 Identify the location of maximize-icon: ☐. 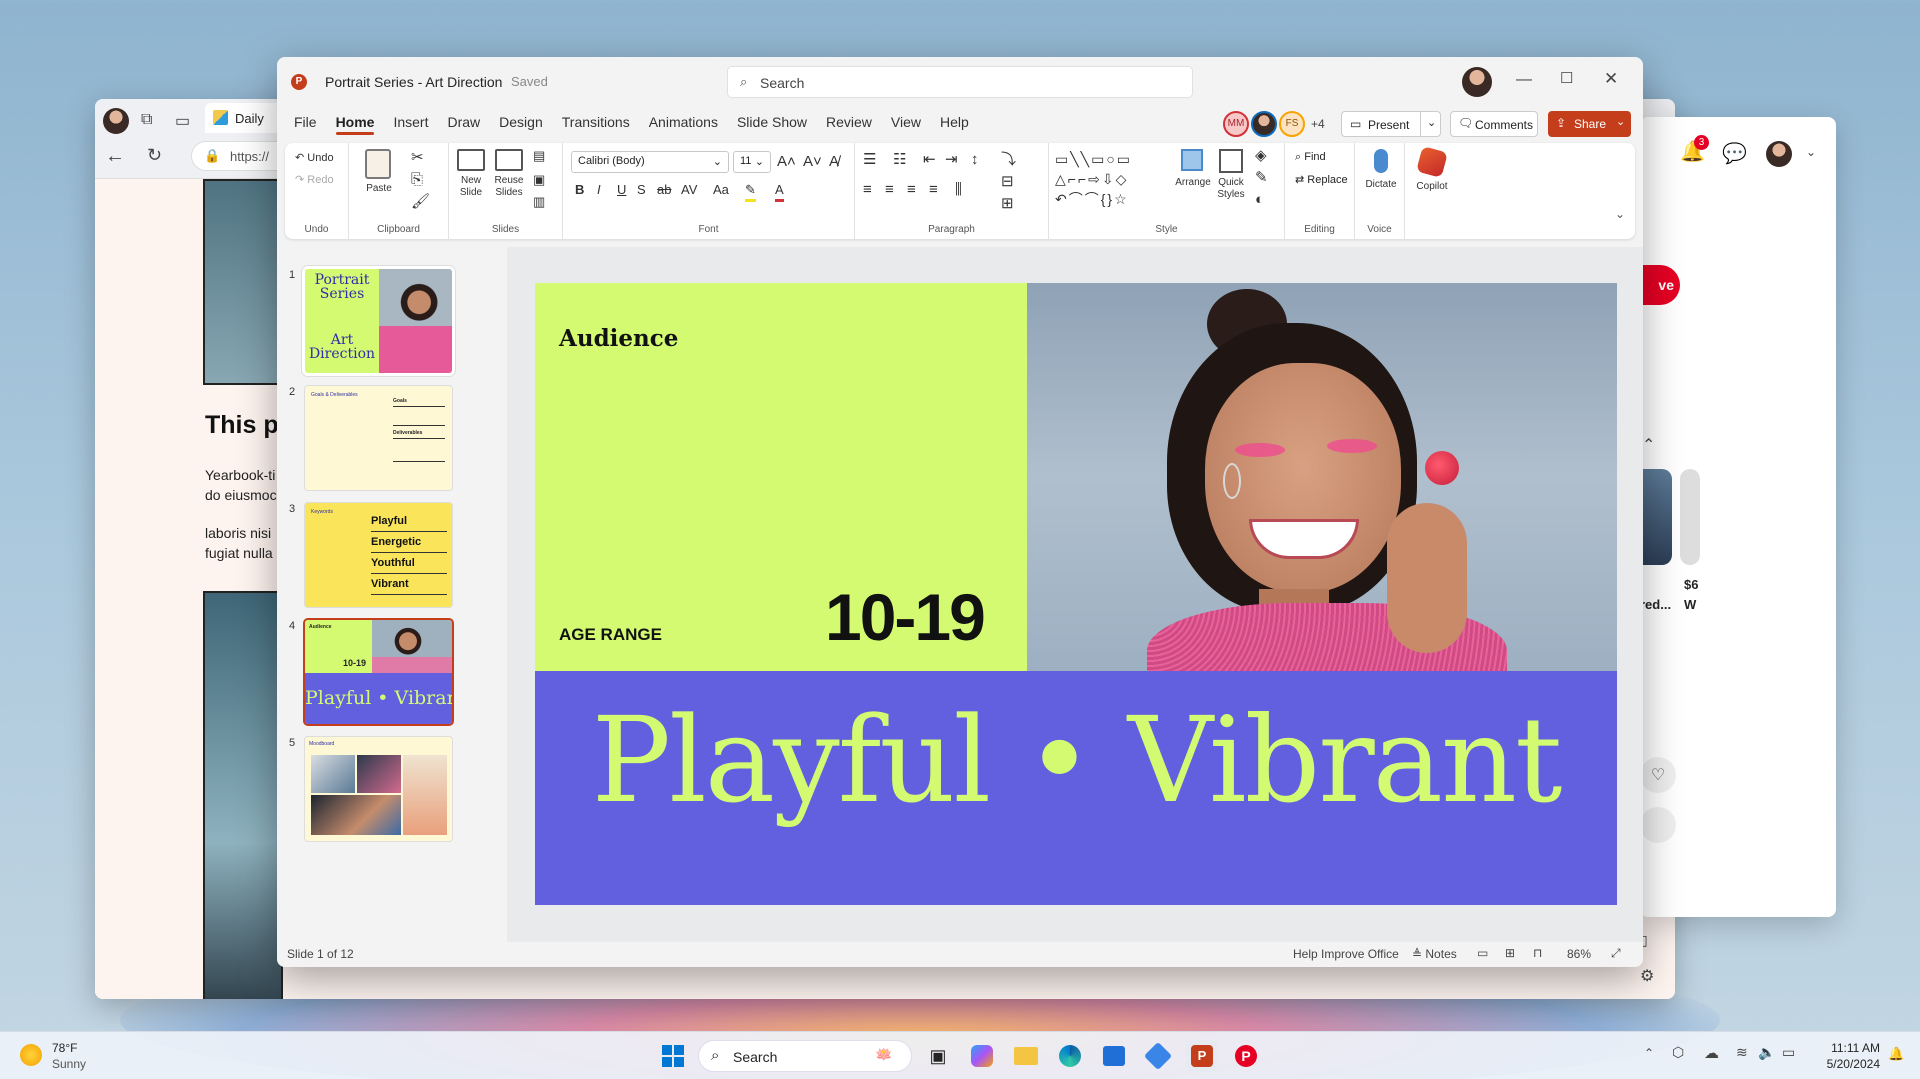
(1566, 78).